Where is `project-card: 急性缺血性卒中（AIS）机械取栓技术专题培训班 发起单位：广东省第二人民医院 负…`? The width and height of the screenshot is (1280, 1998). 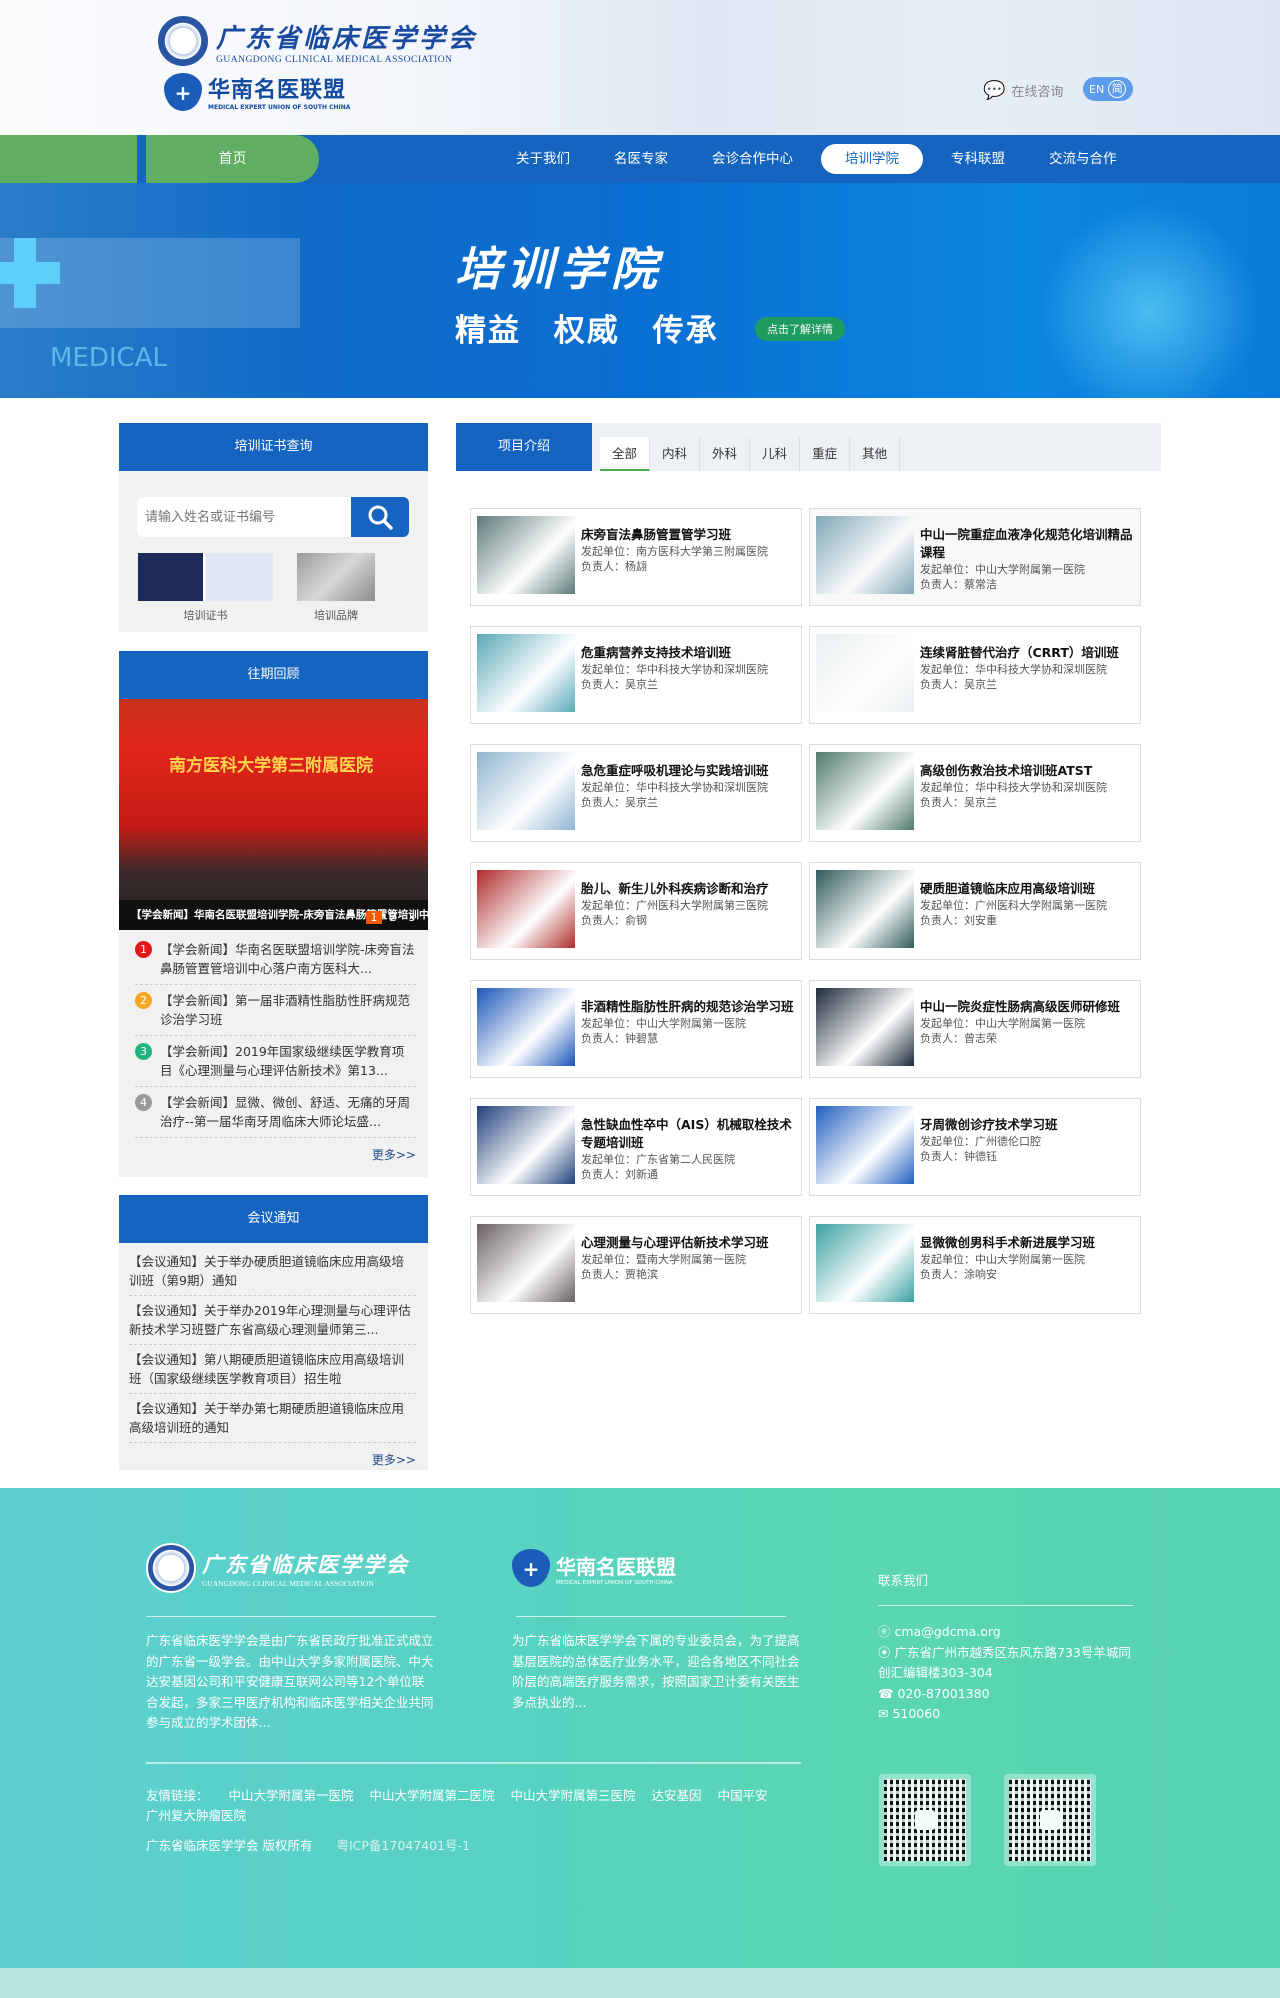
project-card: 急性缺血性卒中（AIS）机械取栓技术专题培训班 发起单位：广东省第二人民医院 负… is located at coordinates (636, 1147).